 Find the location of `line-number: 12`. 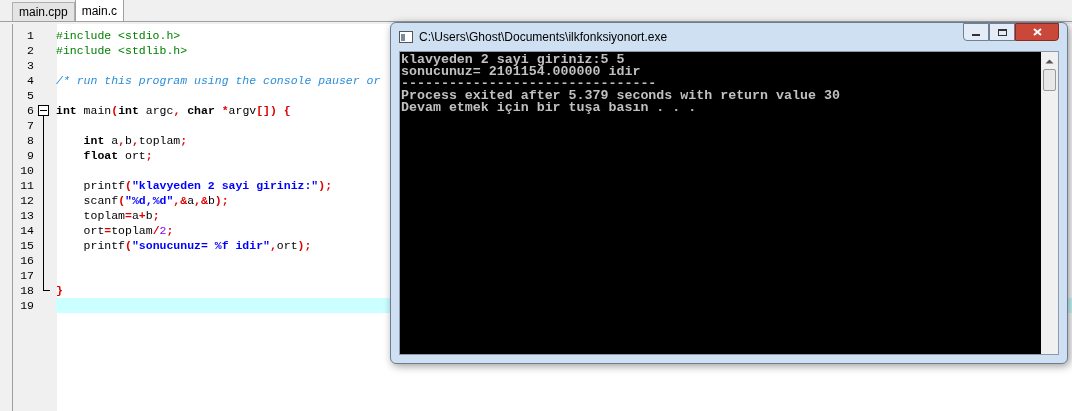

line-number: 12 is located at coordinates (26, 200).